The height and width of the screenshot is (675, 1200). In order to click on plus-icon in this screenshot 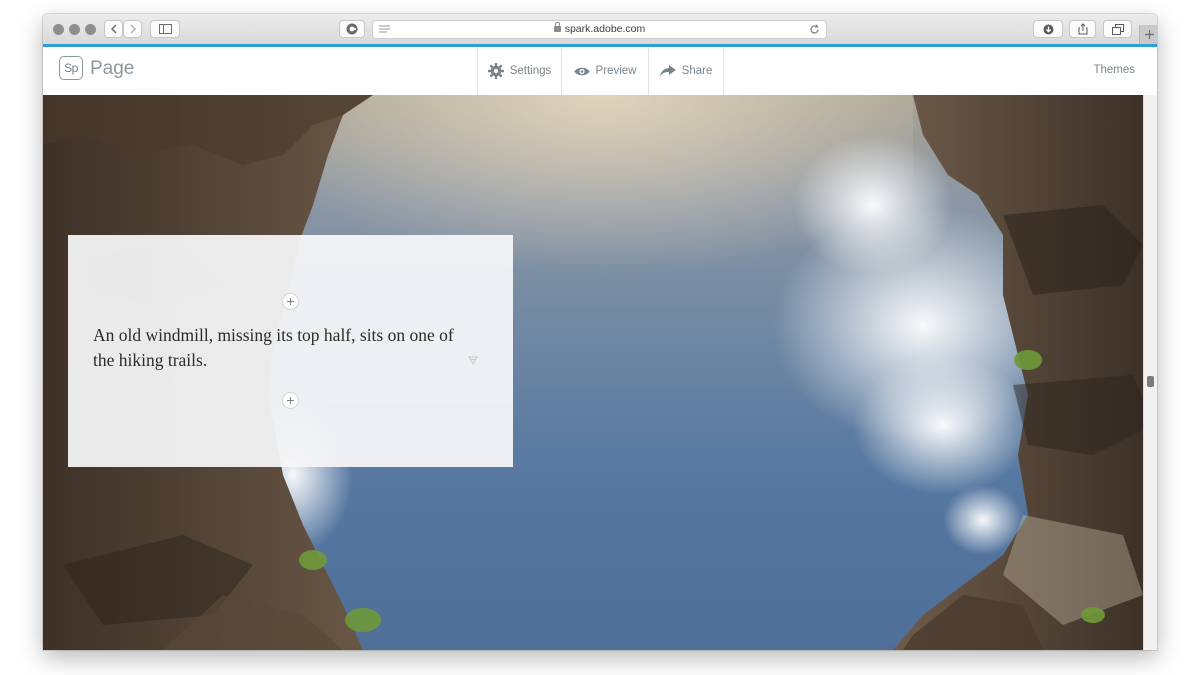, I will do `click(1149, 34)`.